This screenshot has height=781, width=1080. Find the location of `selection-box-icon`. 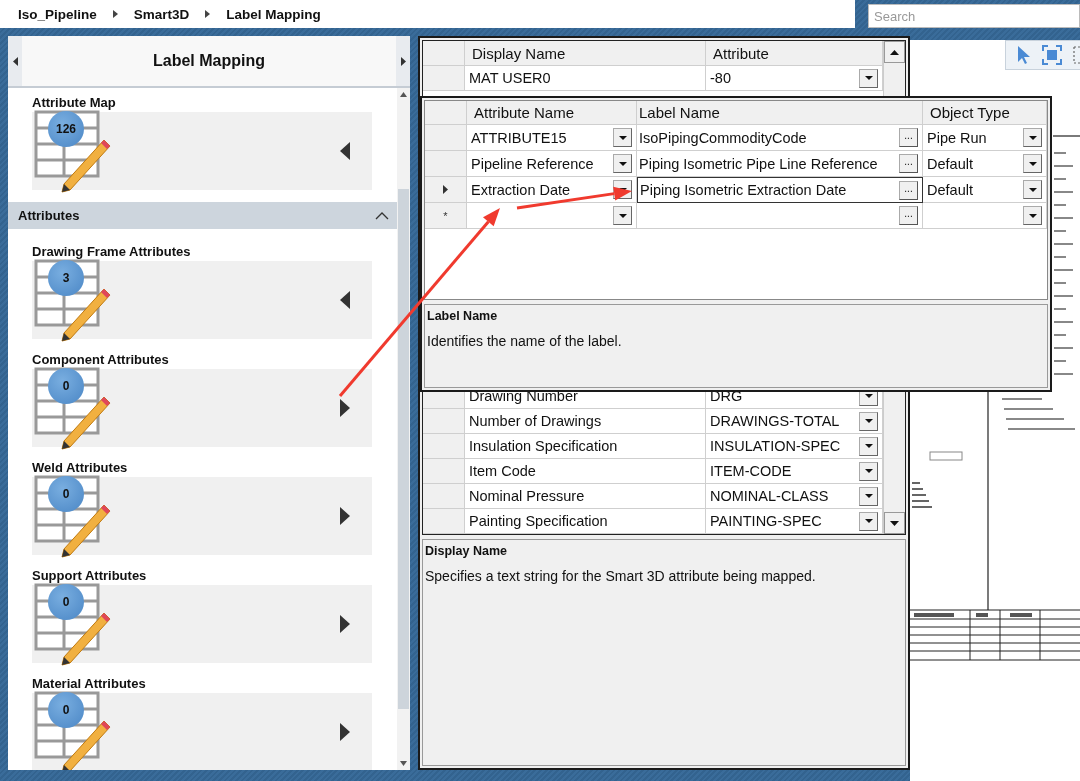

selection-box-icon is located at coordinates (1076, 55).